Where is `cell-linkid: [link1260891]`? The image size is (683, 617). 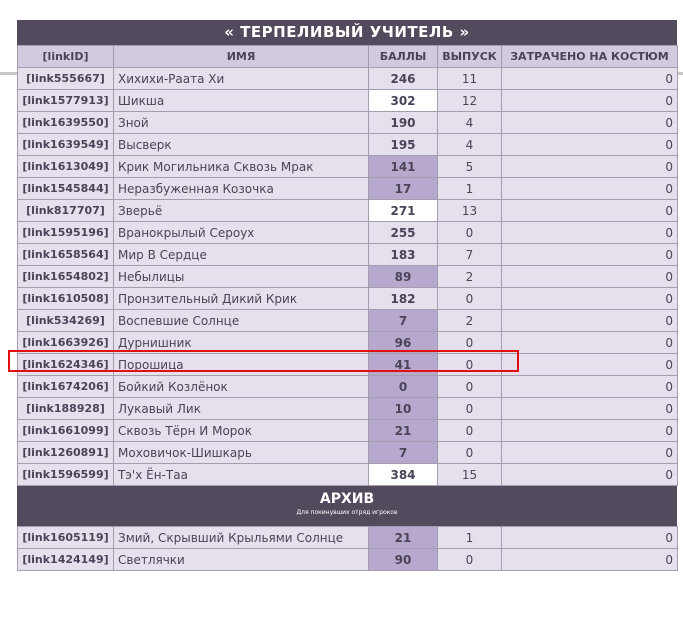
cell-linkid: [link1260891] is located at coordinates (65, 452).